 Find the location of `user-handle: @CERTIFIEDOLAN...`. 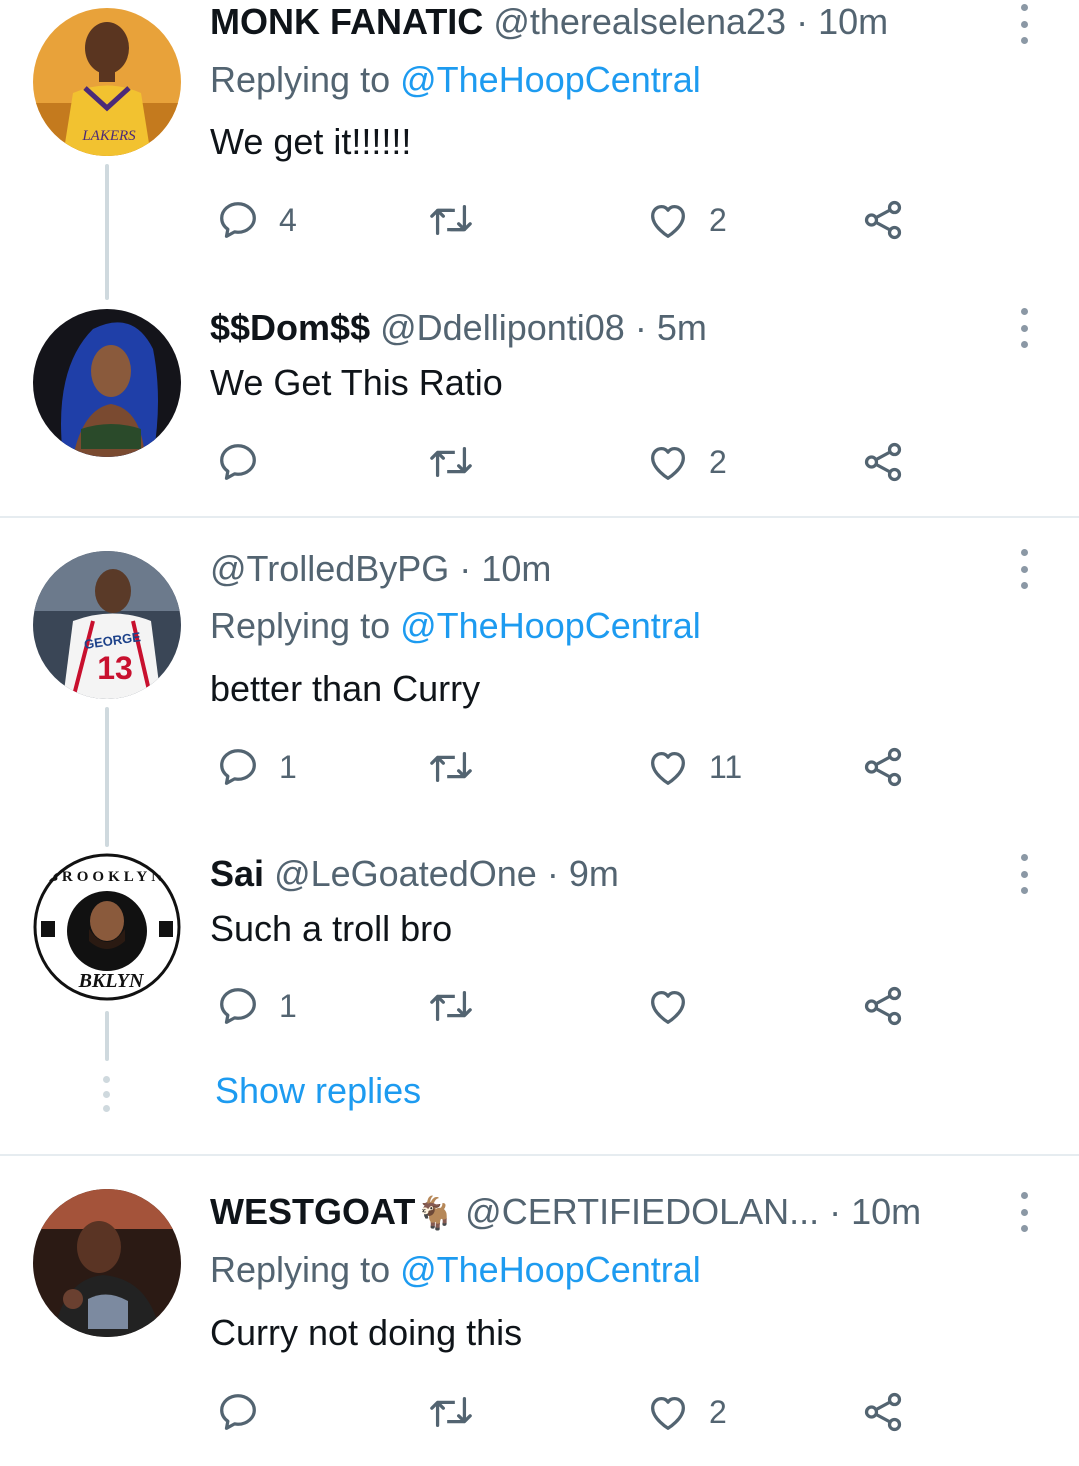

user-handle: @CERTIFIEDOLAN... is located at coordinates (642, 1211).